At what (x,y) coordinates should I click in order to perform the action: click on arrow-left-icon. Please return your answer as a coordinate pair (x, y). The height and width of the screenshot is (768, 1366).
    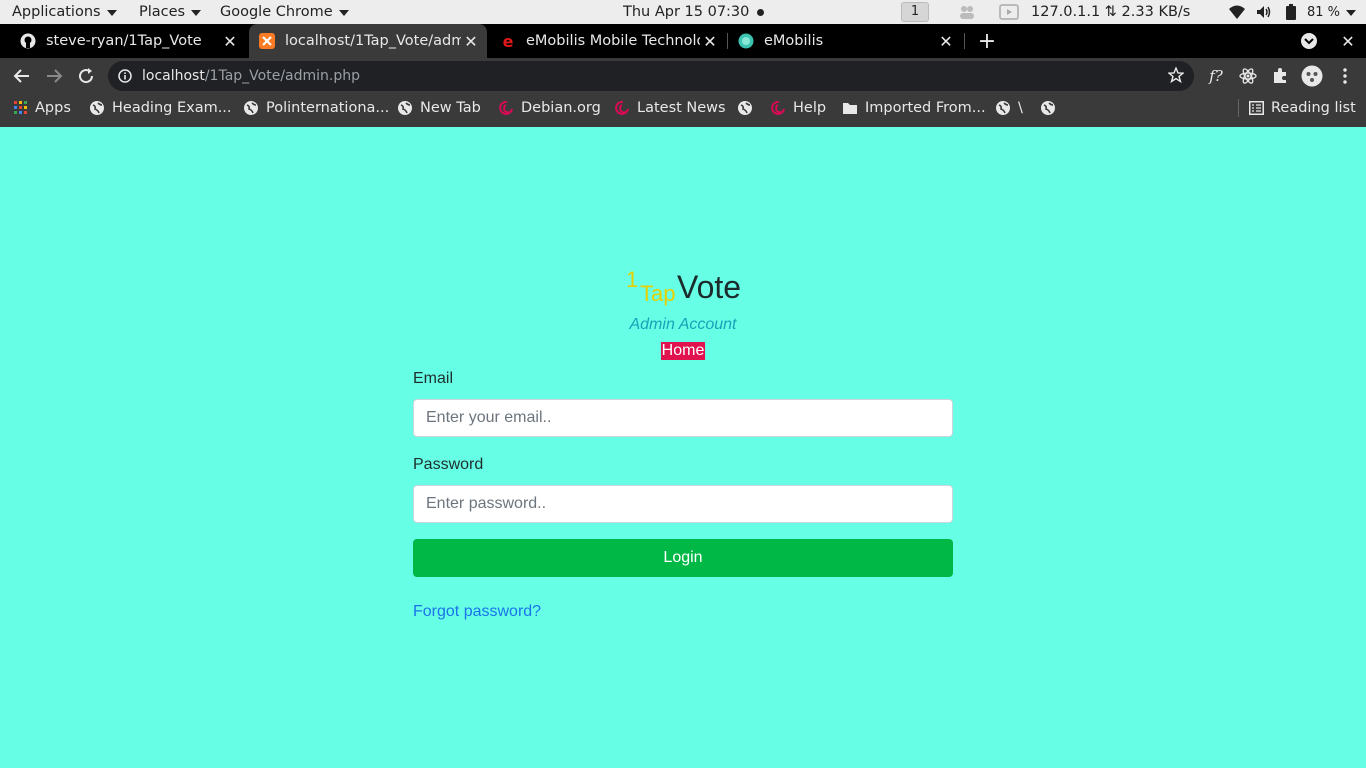
    Looking at the image, I should click on (21, 76).